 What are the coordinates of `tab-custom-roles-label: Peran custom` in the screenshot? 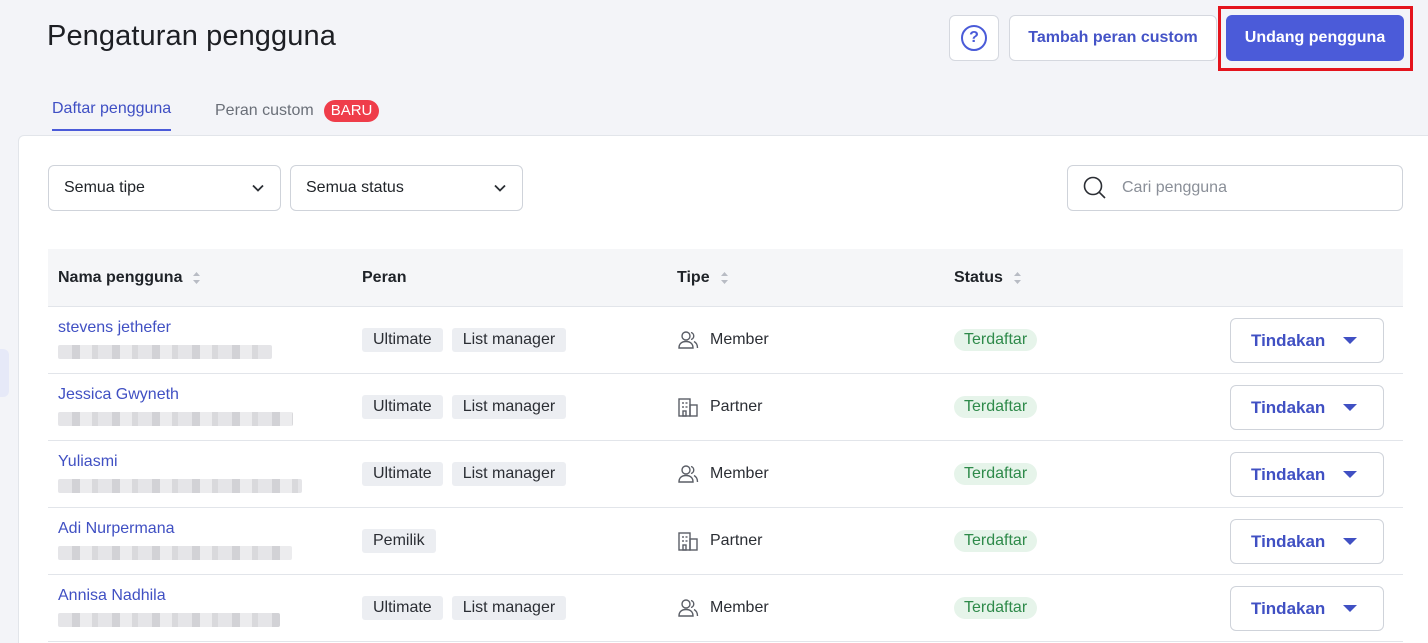 It's located at (264, 110).